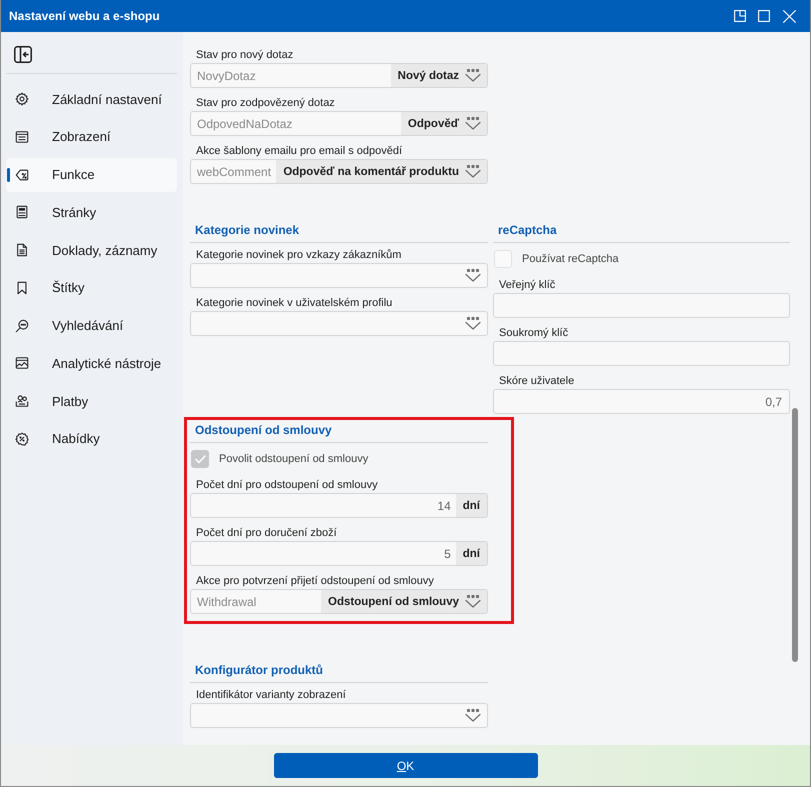  I want to click on select-field: Withdrawal Odstoupení od smlouvy, so click(339, 601).